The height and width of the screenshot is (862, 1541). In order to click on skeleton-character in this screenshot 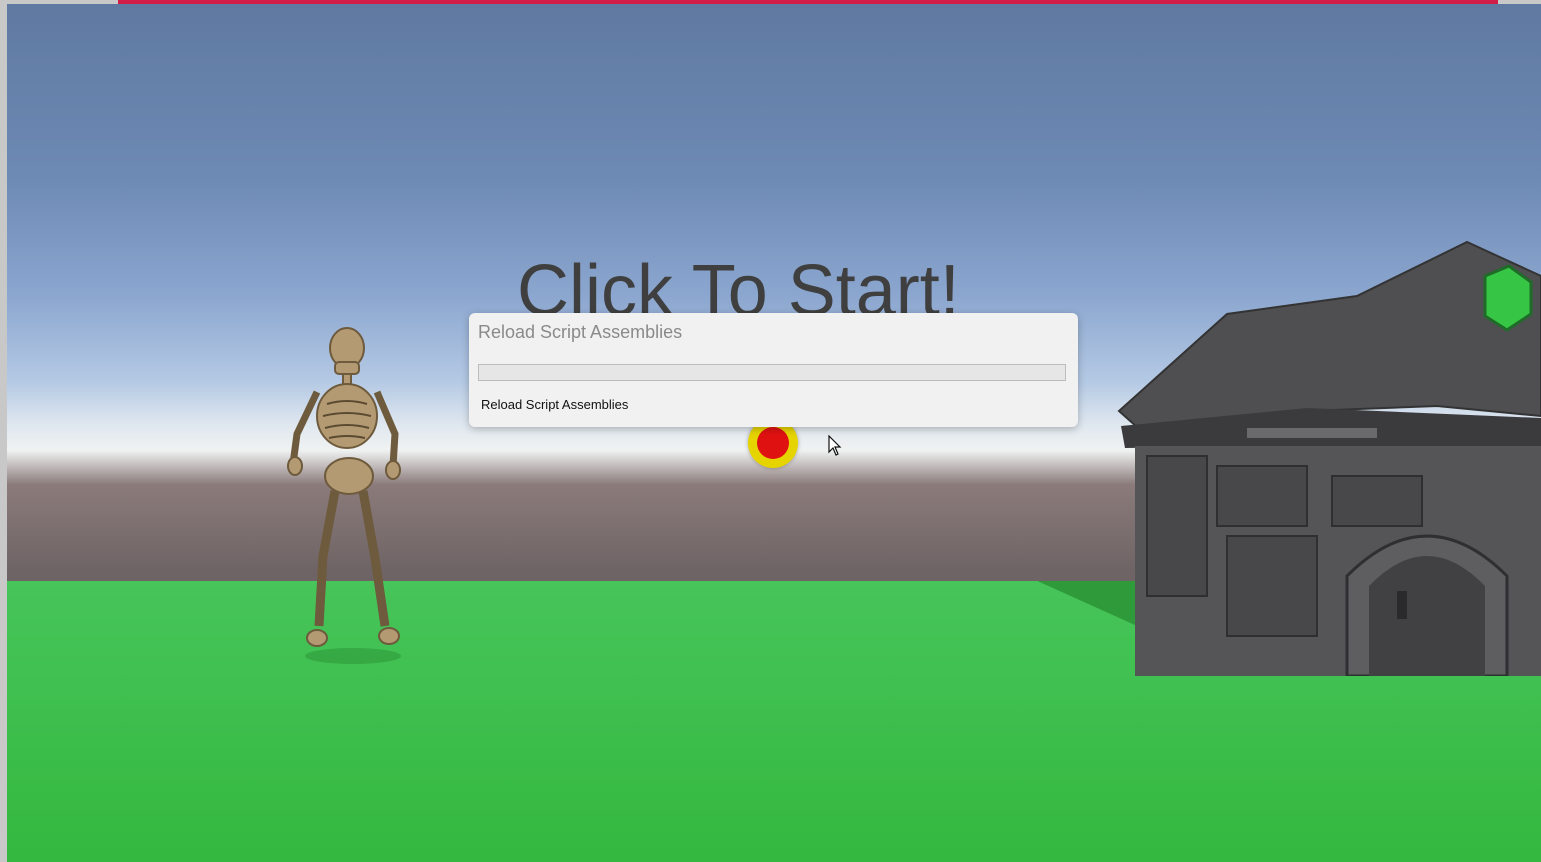, I will do `click(344, 495)`.